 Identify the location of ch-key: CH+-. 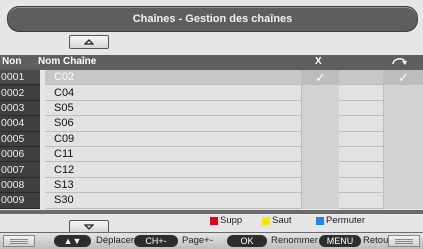
(156, 241).